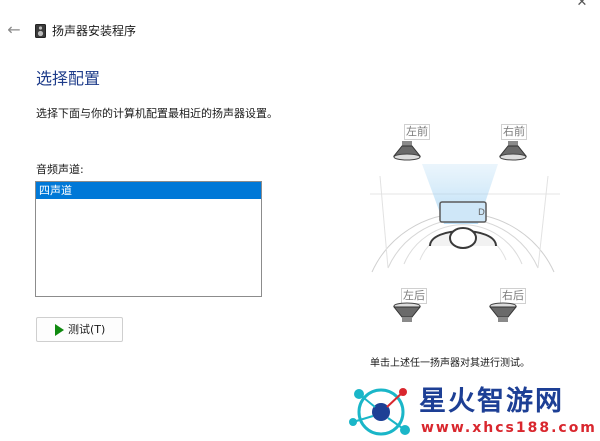 The width and height of the screenshot is (600, 441). What do you see at coordinates (157, 113) in the screenshot?
I see `page-description: 选择下面与你的计算机配置最相近的扬声器设置。` at bounding box center [157, 113].